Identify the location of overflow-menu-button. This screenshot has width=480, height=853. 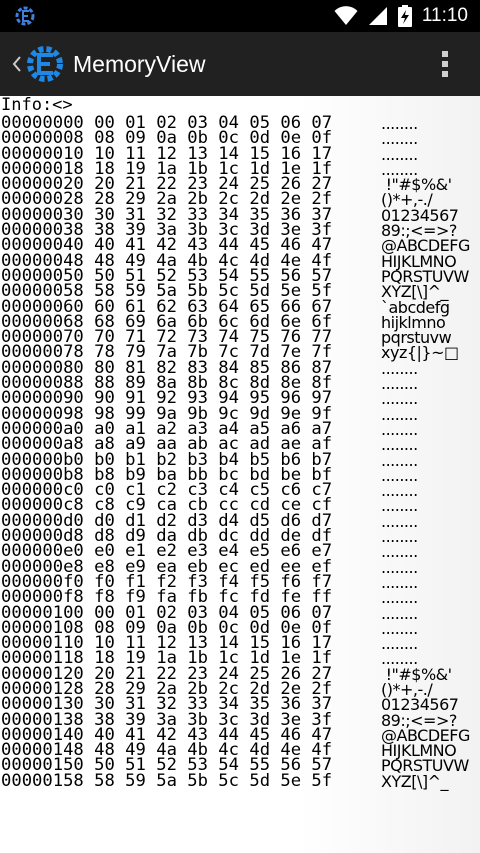
(445, 64).